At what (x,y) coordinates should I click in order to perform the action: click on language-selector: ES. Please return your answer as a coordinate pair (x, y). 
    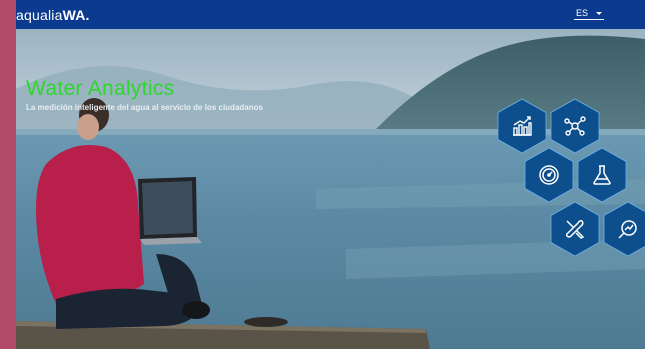
    Looking at the image, I should click on (589, 14).